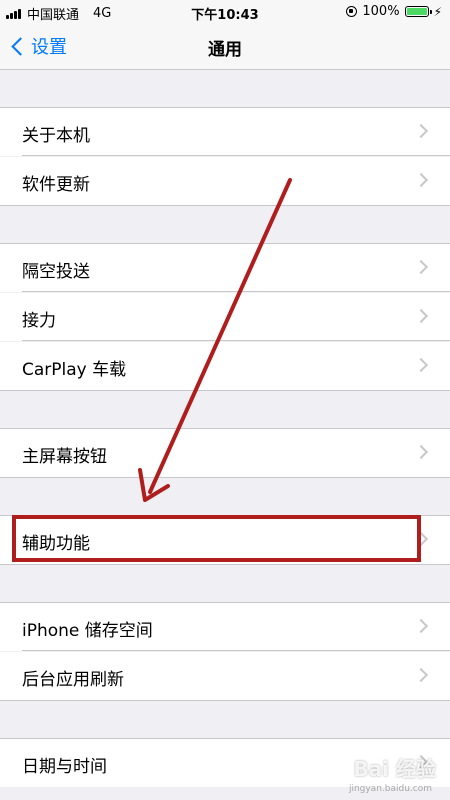  What do you see at coordinates (394, 769) in the screenshot?
I see `watermark-logo: Bai 经验` at bounding box center [394, 769].